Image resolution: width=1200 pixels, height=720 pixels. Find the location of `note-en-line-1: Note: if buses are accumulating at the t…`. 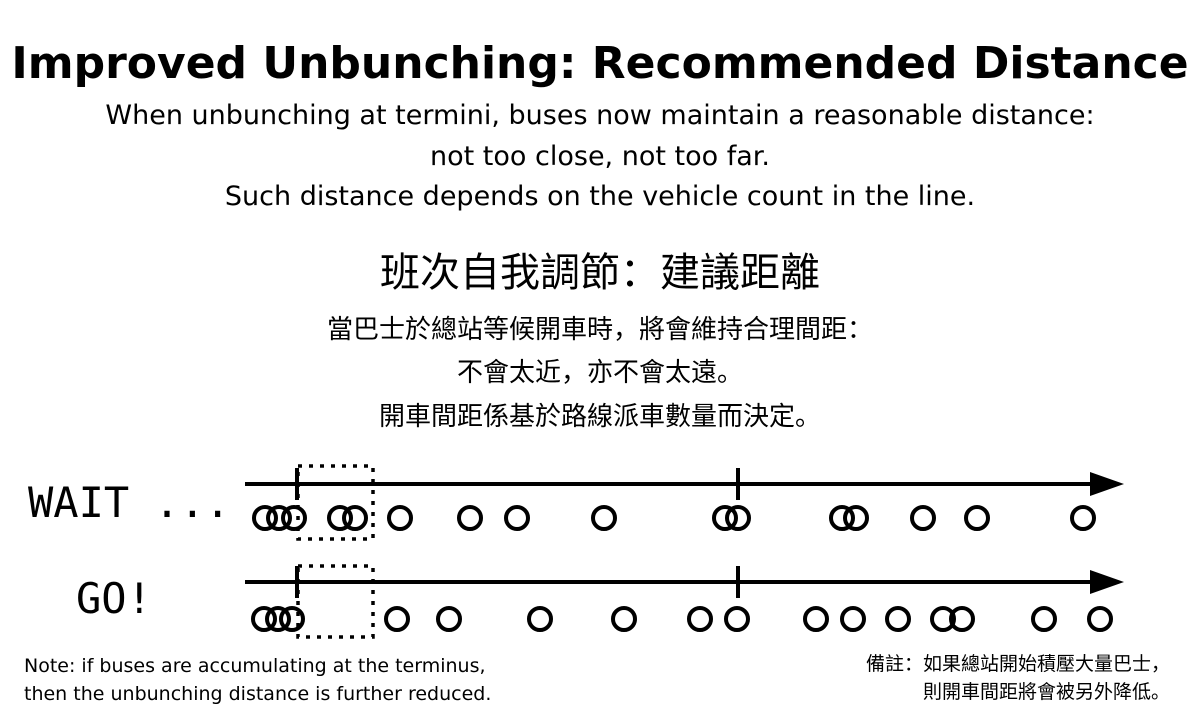

note-en-line-1: Note: if buses are accumulating at the t… is located at coordinates (255, 666).